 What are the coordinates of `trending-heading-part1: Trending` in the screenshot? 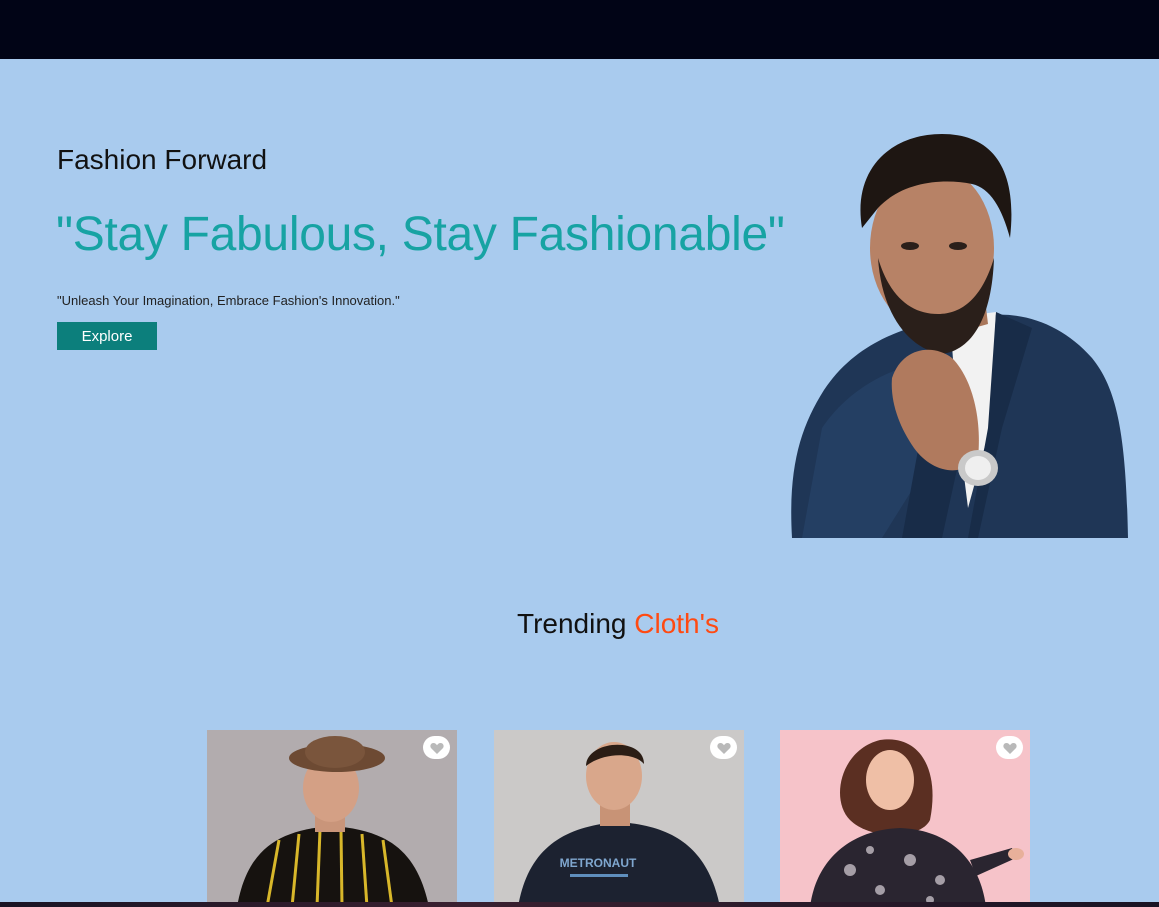 It's located at (572, 623).